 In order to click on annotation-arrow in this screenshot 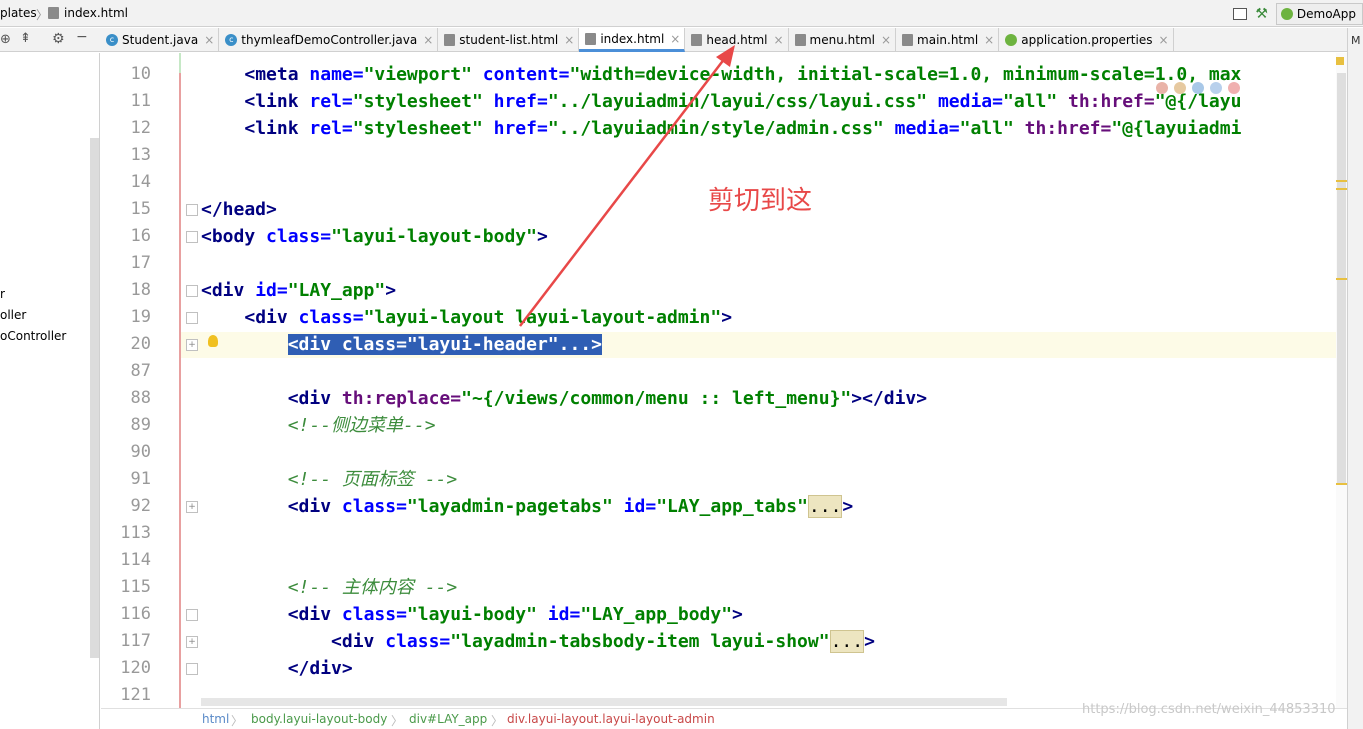, I will do `click(627, 186)`.